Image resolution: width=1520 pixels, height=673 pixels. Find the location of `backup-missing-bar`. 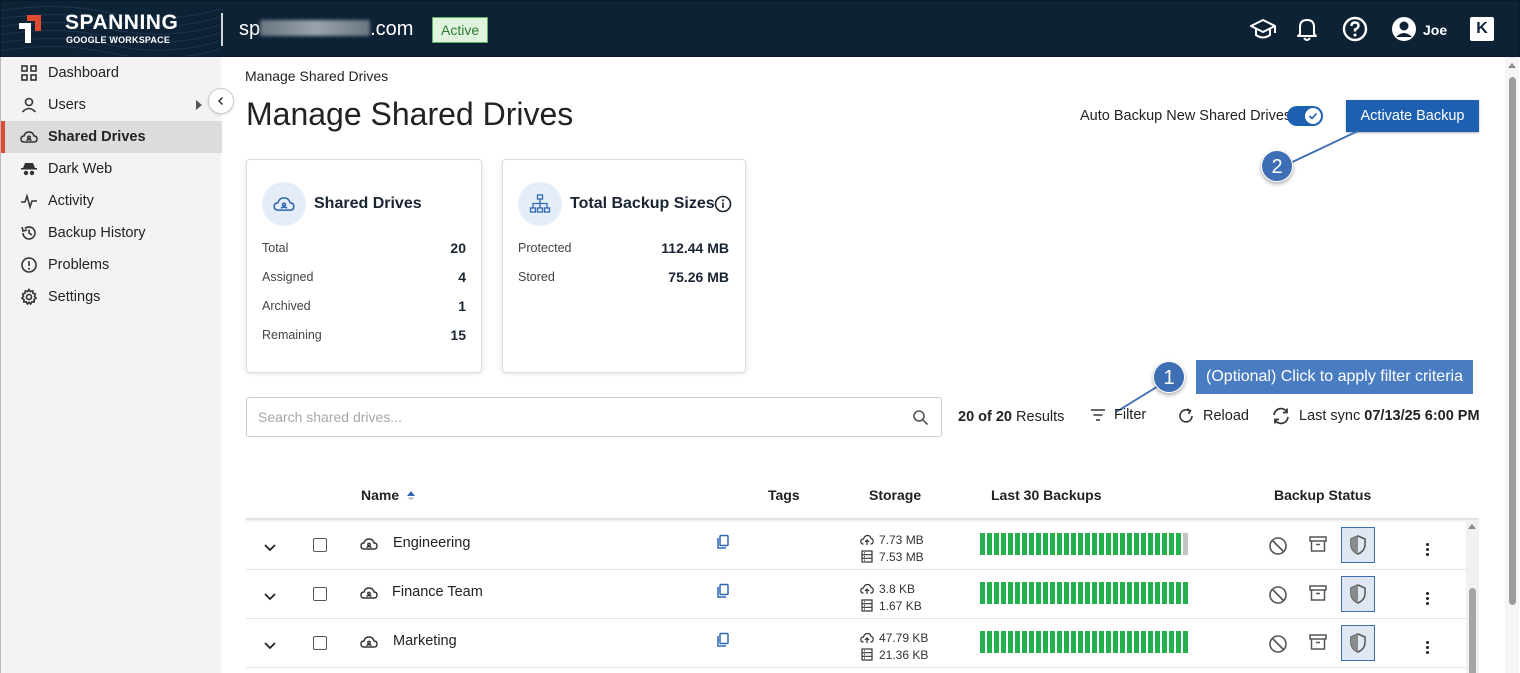

backup-missing-bar is located at coordinates (1185, 544).